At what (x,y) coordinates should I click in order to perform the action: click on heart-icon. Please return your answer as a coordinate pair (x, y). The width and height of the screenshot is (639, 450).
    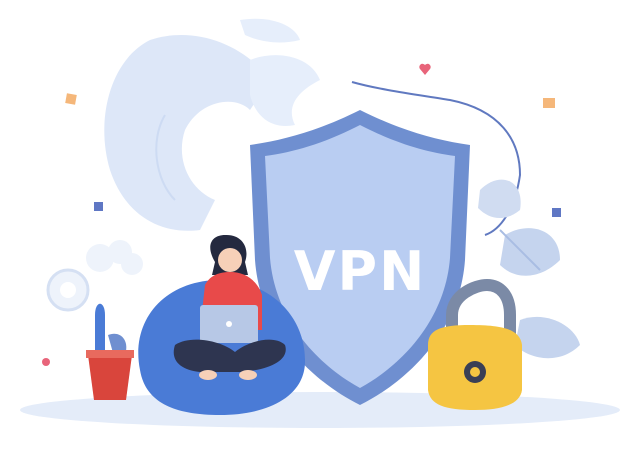
    Looking at the image, I should click on (425, 69).